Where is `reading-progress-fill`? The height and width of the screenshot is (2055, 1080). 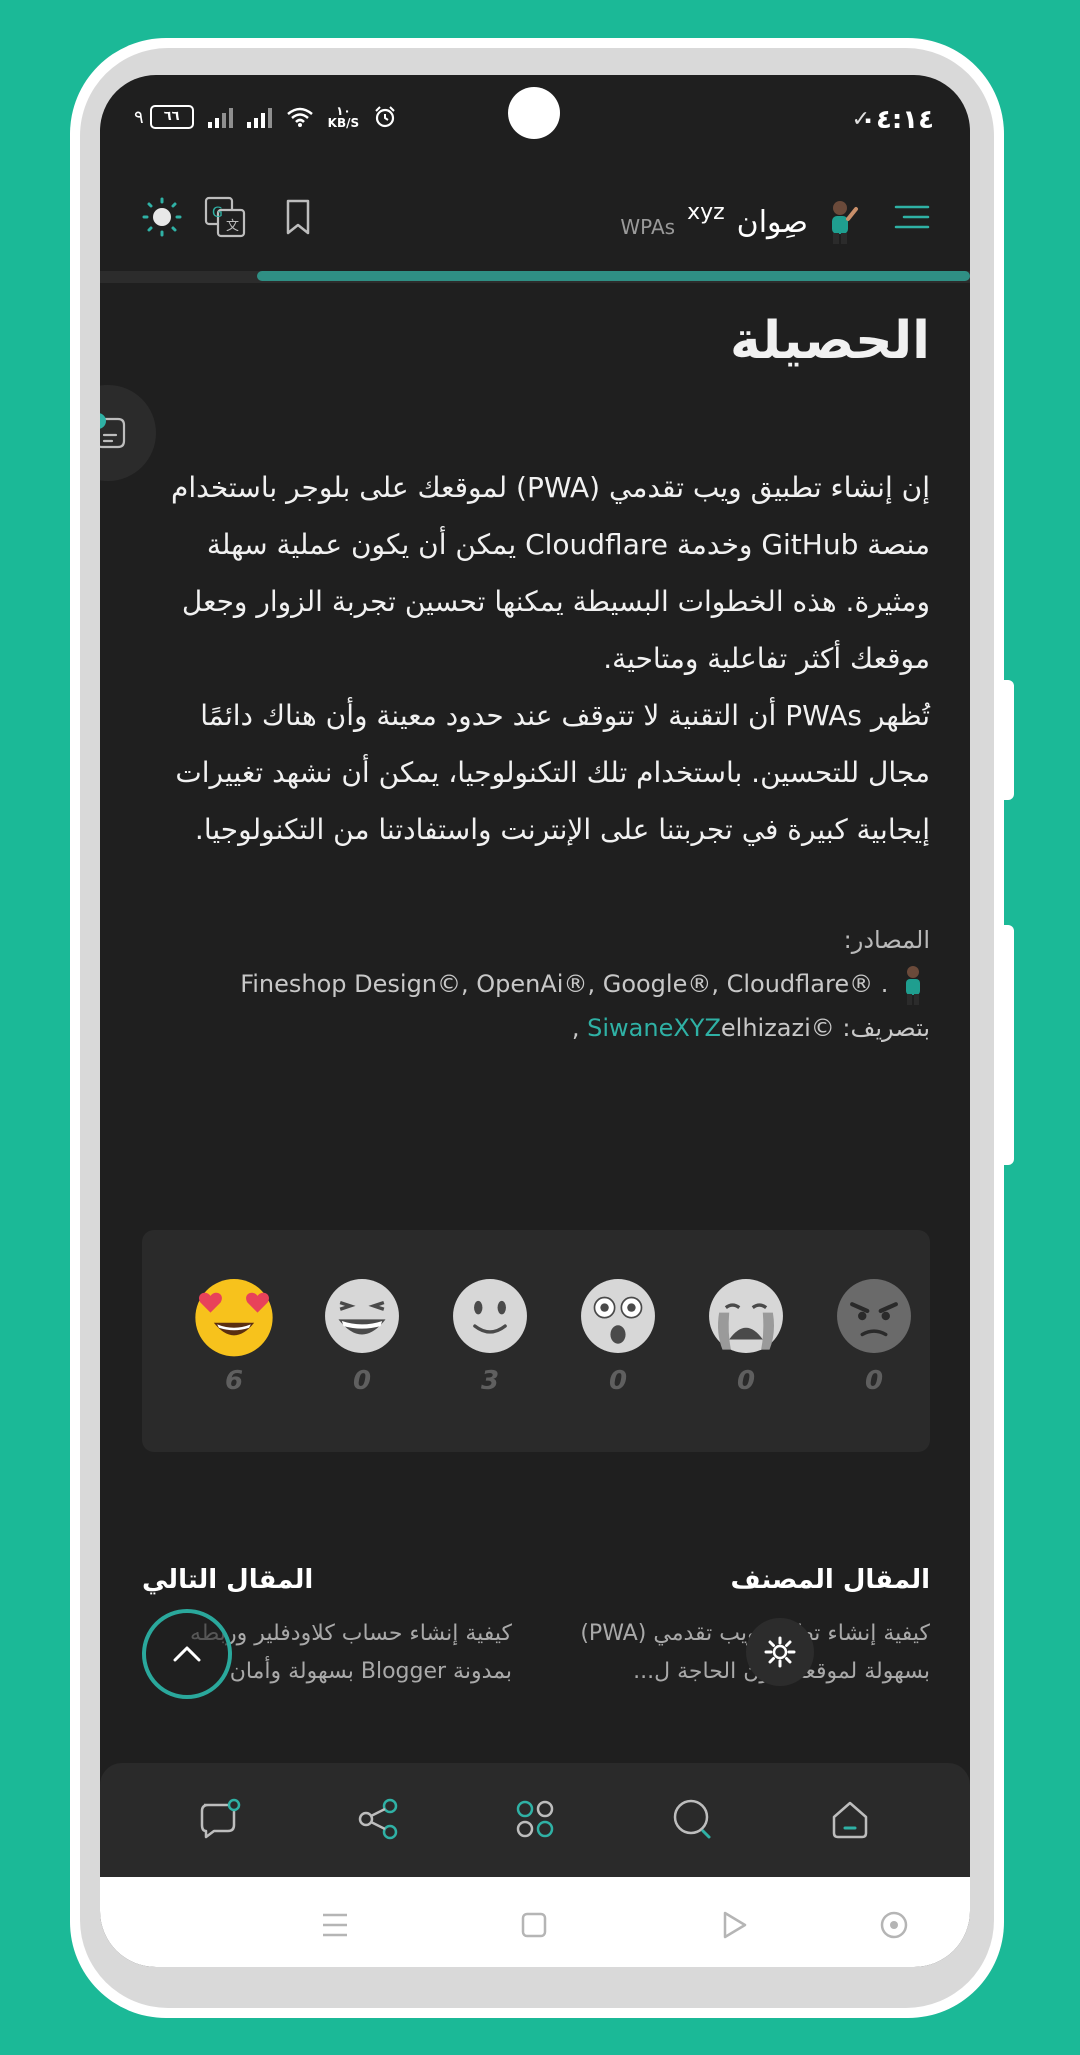
reading-progress-fill is located at coordinates (613, 276).